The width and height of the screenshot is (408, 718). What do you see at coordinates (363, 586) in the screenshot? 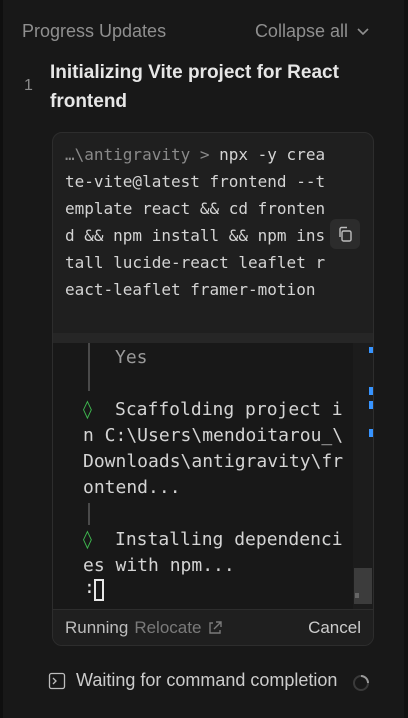
I see `scroll-thumb` at bounding box center [363, 586].